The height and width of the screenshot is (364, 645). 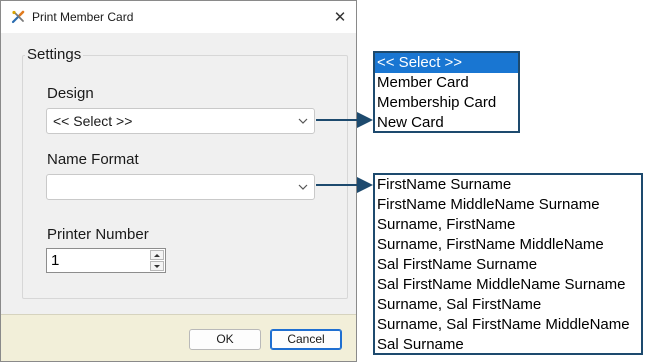 I want to click on list-item: Sal FirstName Surname, so click(x=508, y=265).